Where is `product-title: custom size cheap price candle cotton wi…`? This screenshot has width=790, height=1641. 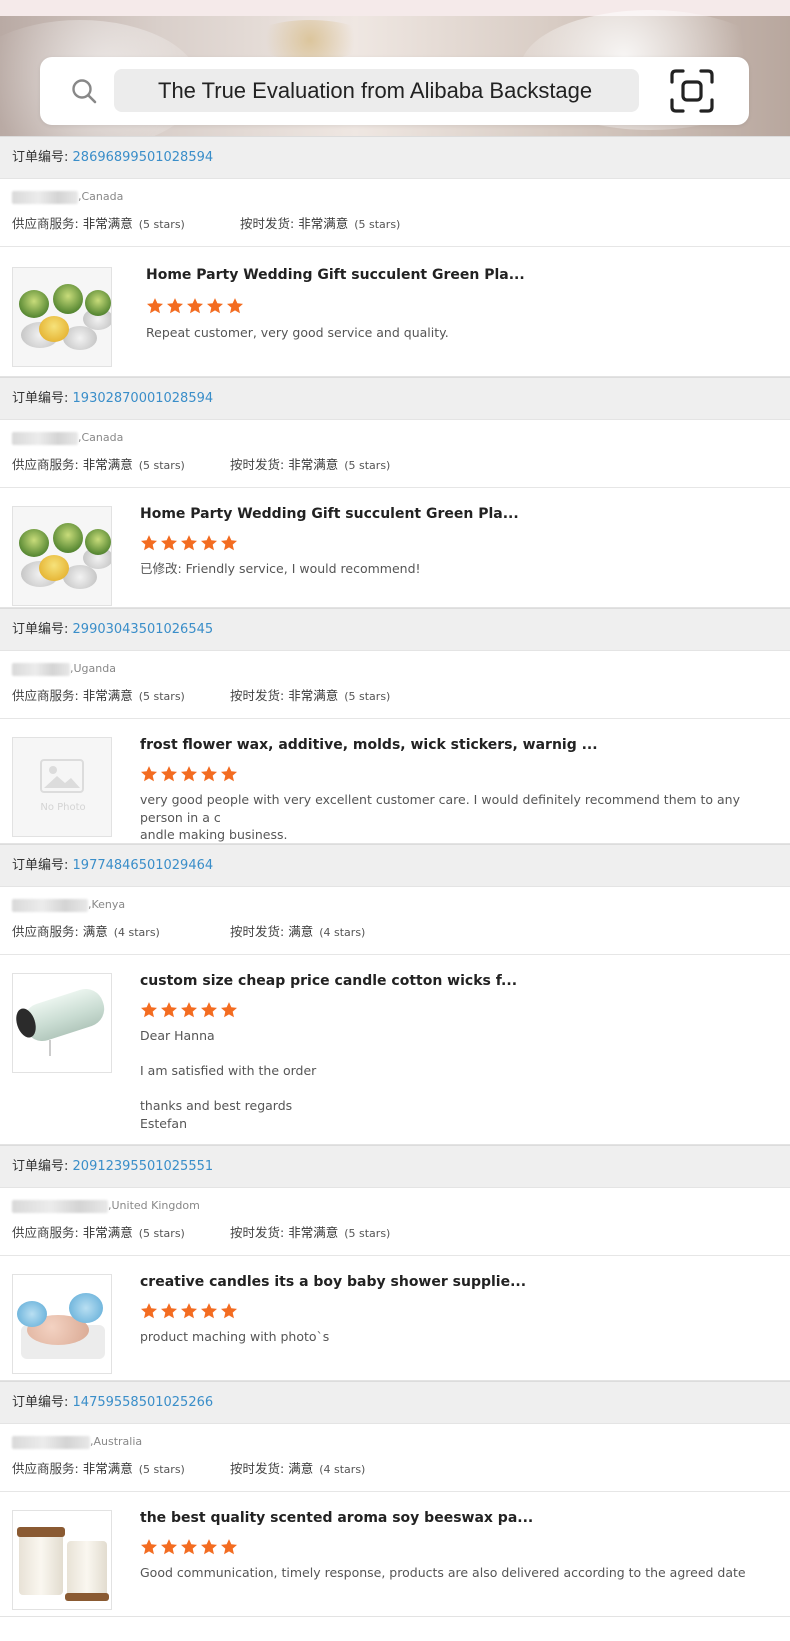
product-title: custom size cheap price candle cotton wi… is located at coordinates (328, 981).